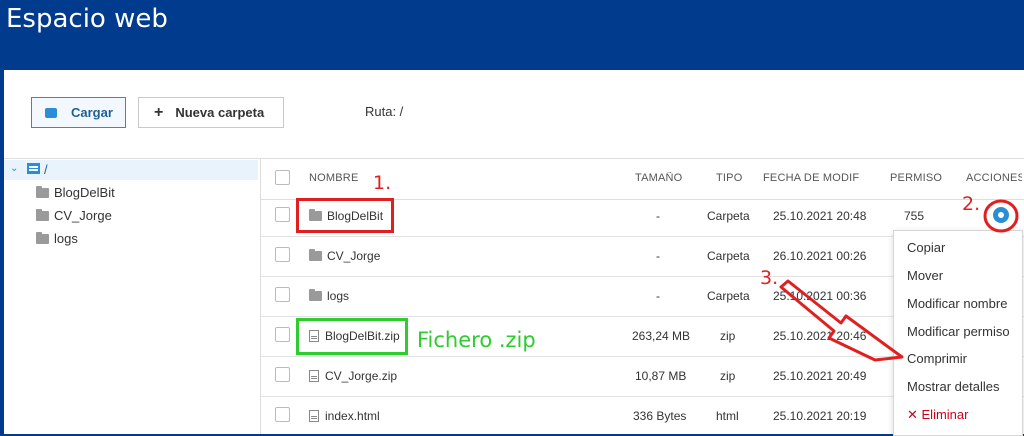 This screenshot has height=436, width=1024. What do you see at coordinates (958, 331) in the screenshot?
I see `menu-item-permission: Modificar permiso` at bounding box center [958, 331].